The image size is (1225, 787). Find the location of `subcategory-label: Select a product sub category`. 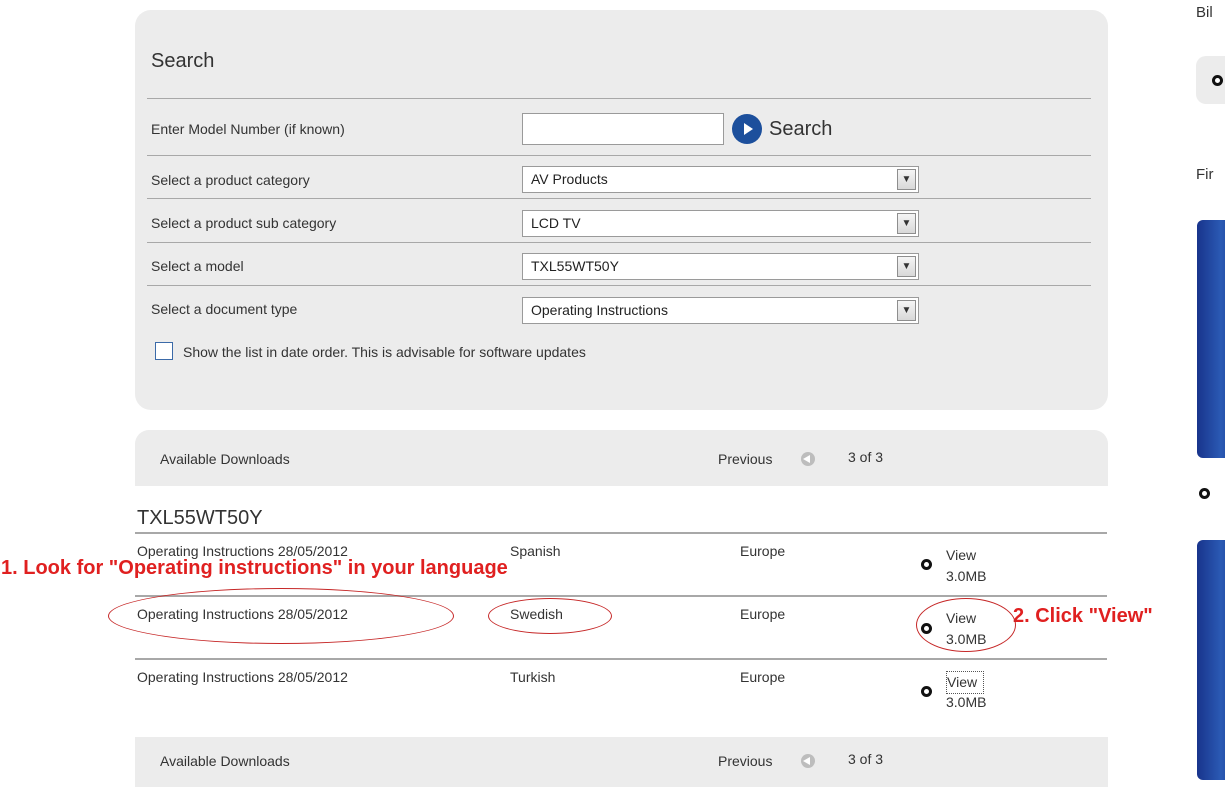

subcategory-label: Select a product sub category is located at coordinates (244, 223).